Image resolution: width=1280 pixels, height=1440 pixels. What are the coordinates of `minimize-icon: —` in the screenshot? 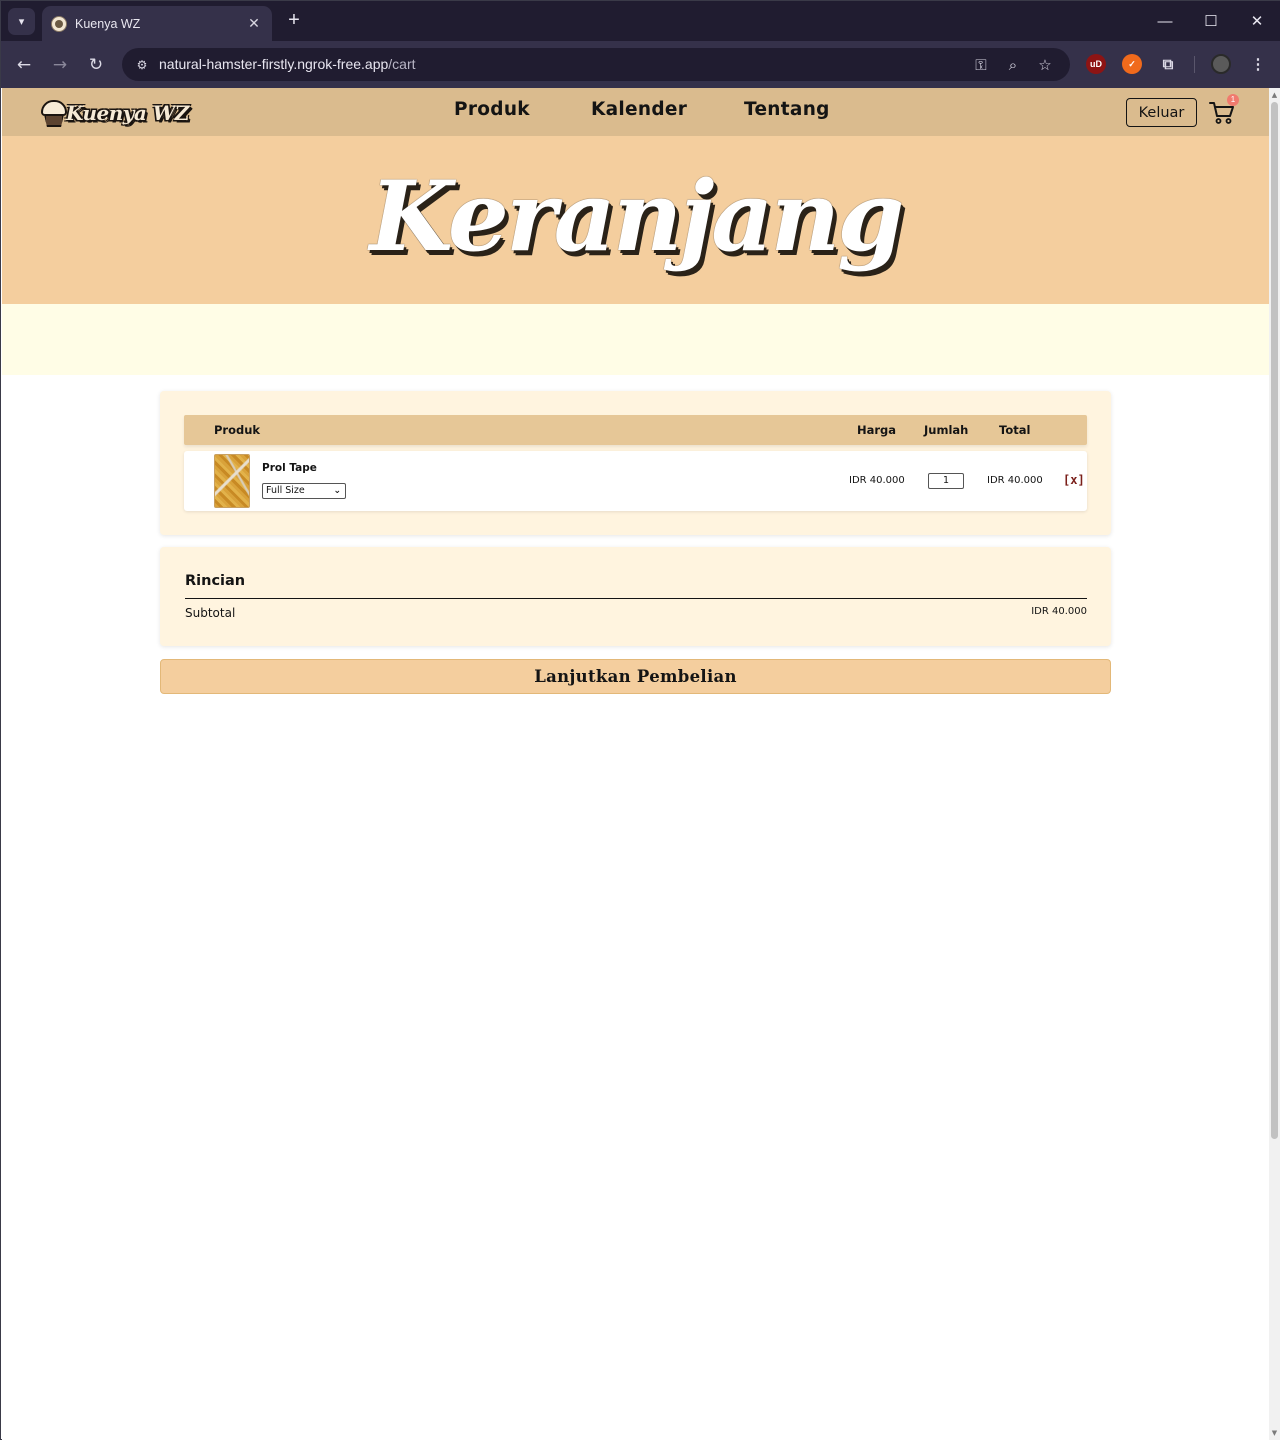 It's located at (1165, 21).